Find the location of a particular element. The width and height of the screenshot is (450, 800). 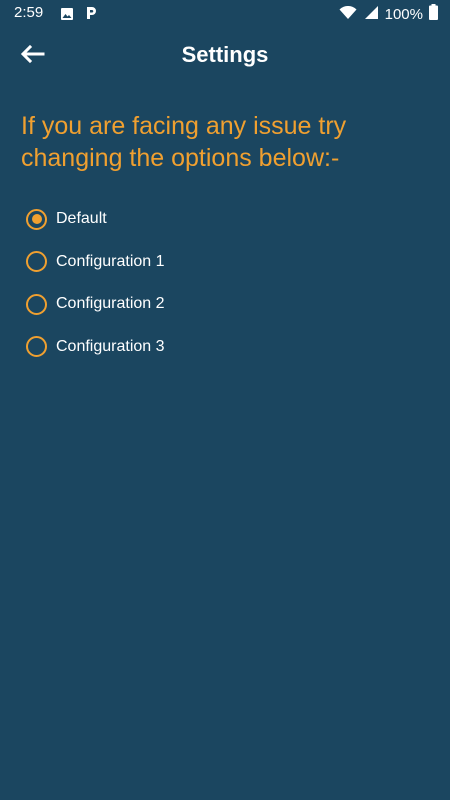

status-bar: 2:59 100% is located at coordinates (225, 13).